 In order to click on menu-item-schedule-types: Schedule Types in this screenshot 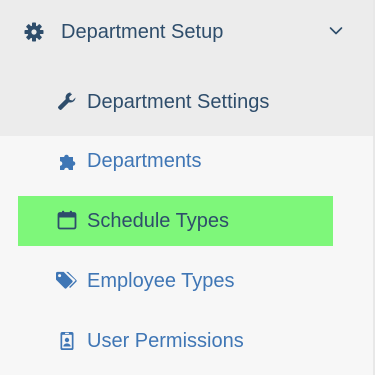, I will do `click(175, 221)`.